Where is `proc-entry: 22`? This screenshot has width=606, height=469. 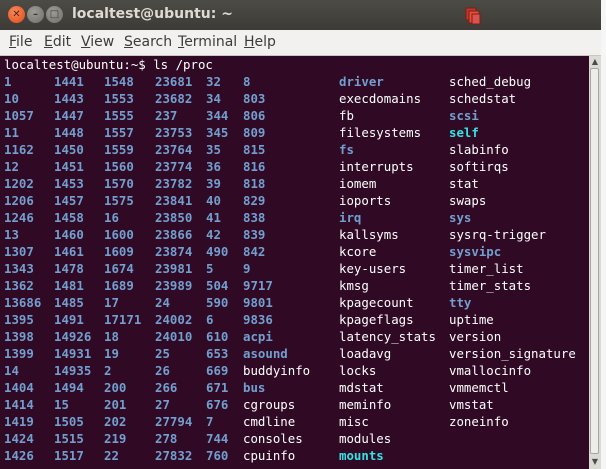 proc-entry: 22 is located at coordinates (111, 455).